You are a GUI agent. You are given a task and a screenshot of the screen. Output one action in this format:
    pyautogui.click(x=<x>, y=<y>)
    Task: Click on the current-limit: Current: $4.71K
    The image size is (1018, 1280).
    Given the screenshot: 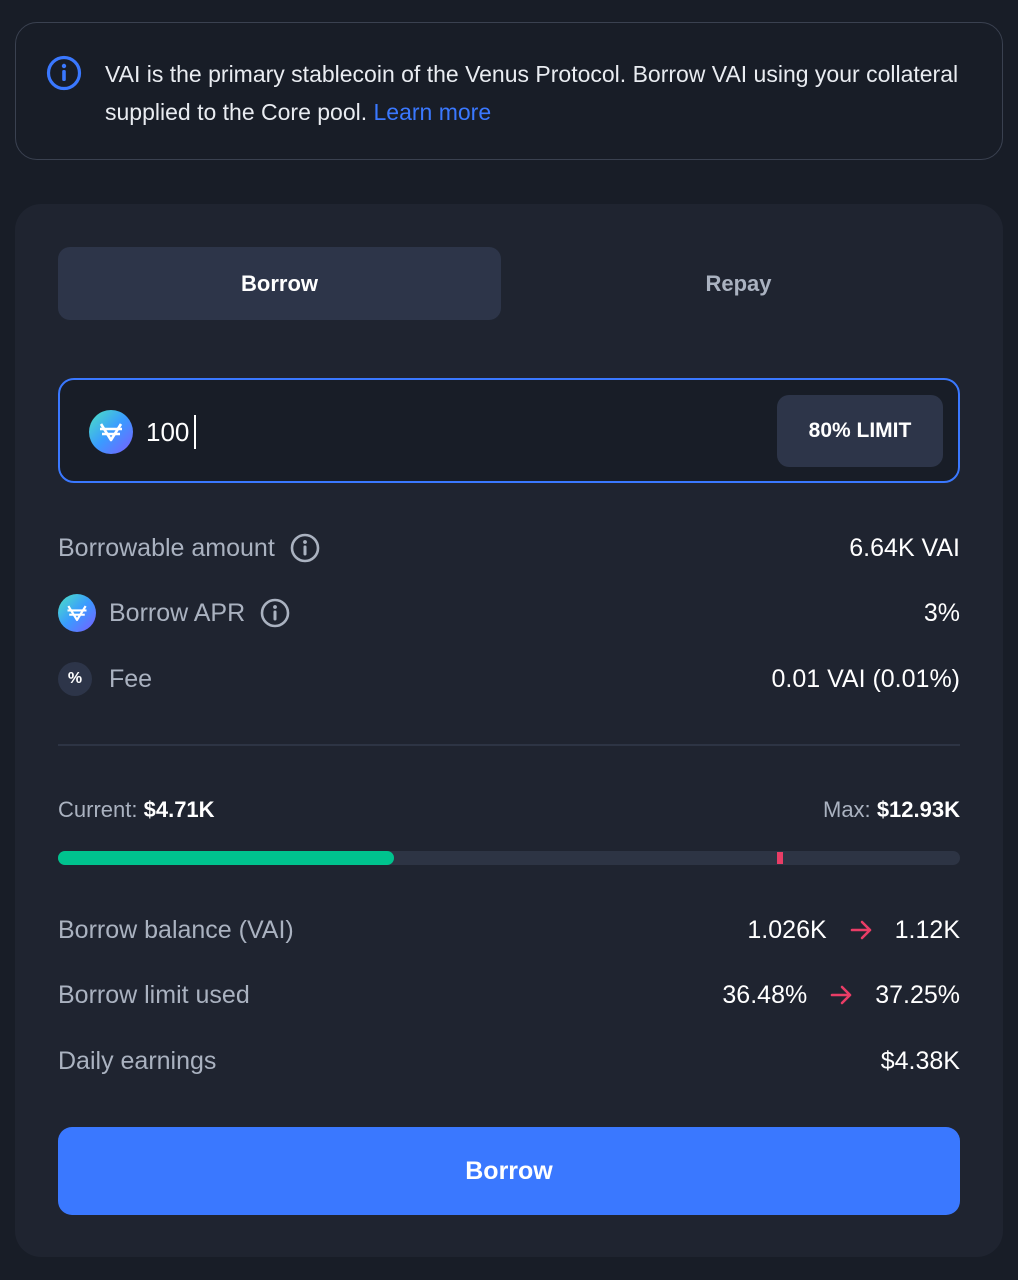 What is the action you would take?
    pyautogui.click(x=136, y=810)
    